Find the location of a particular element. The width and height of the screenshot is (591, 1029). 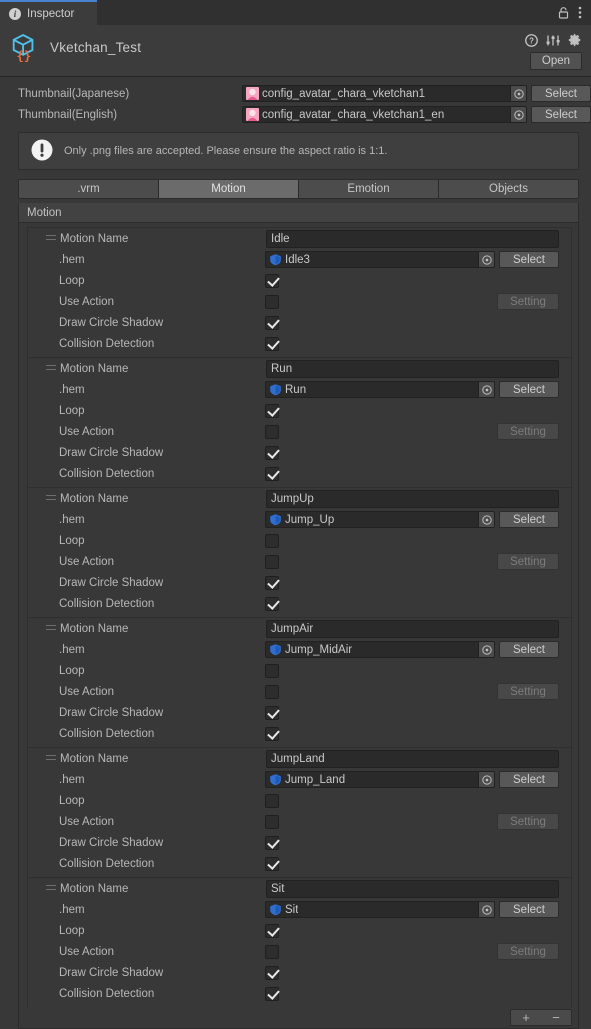

tab-motion: Motion is located at coordinates (229, 189).